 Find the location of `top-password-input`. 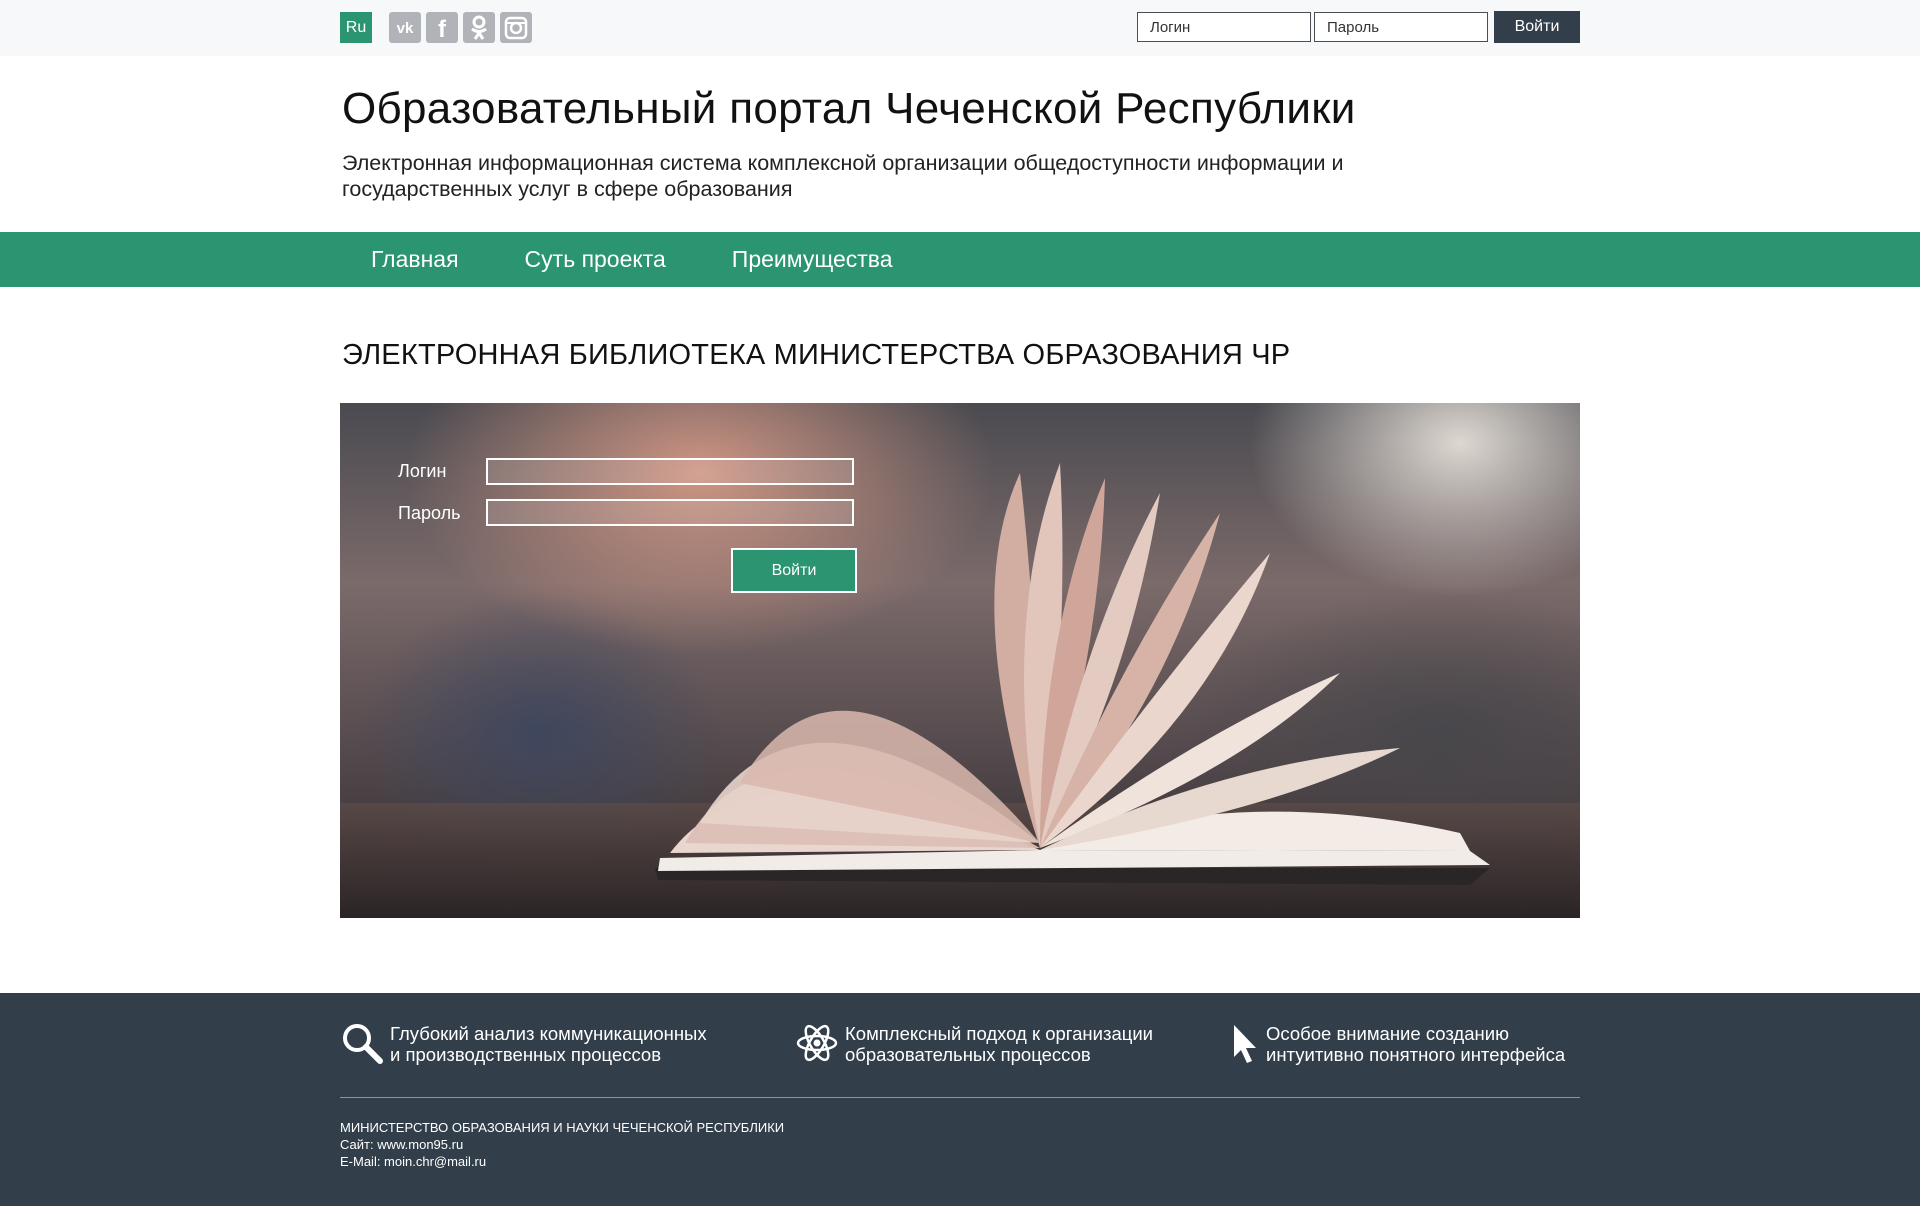

top-password-input is located at coordinates (1401, 27).